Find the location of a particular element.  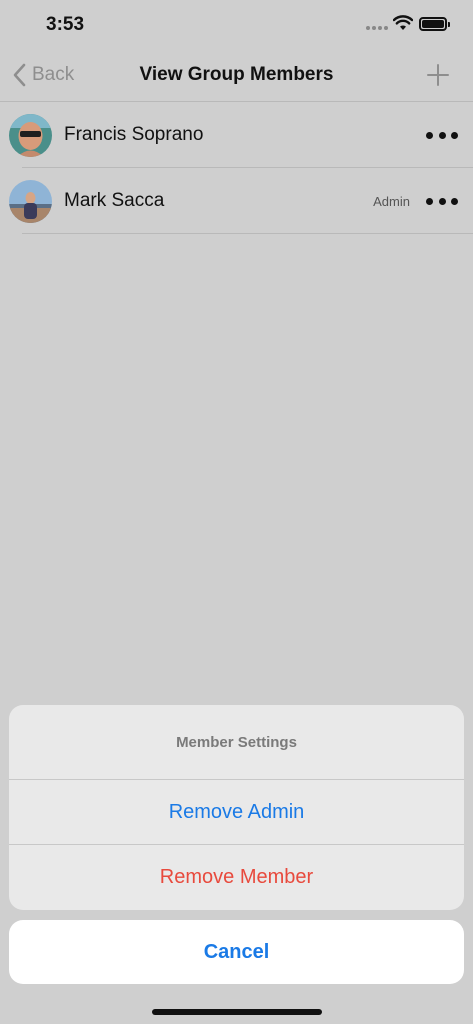

status-bar: 3:53 is located at coordinates (236, 24).